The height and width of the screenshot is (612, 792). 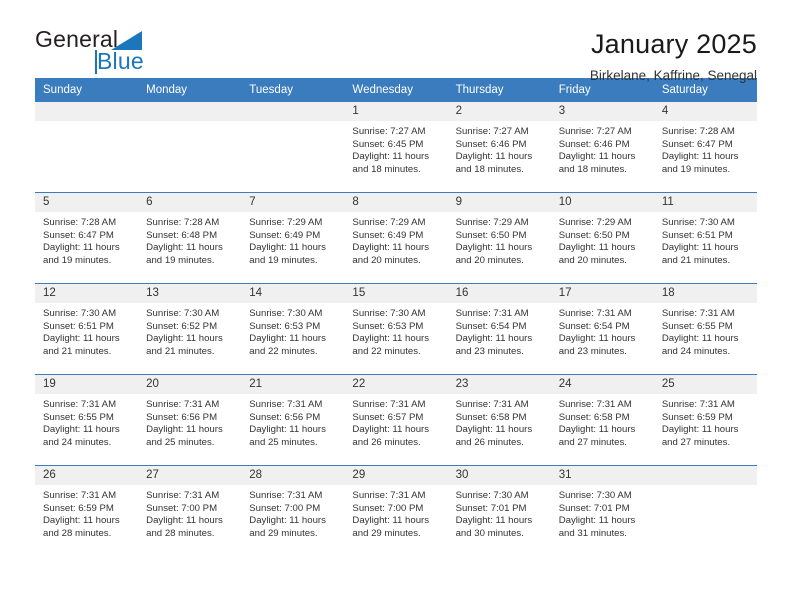 What do you see at coordinates (87, 202) in the screenshot?
I see `day-number: 5` at bounding box center [87, 202].